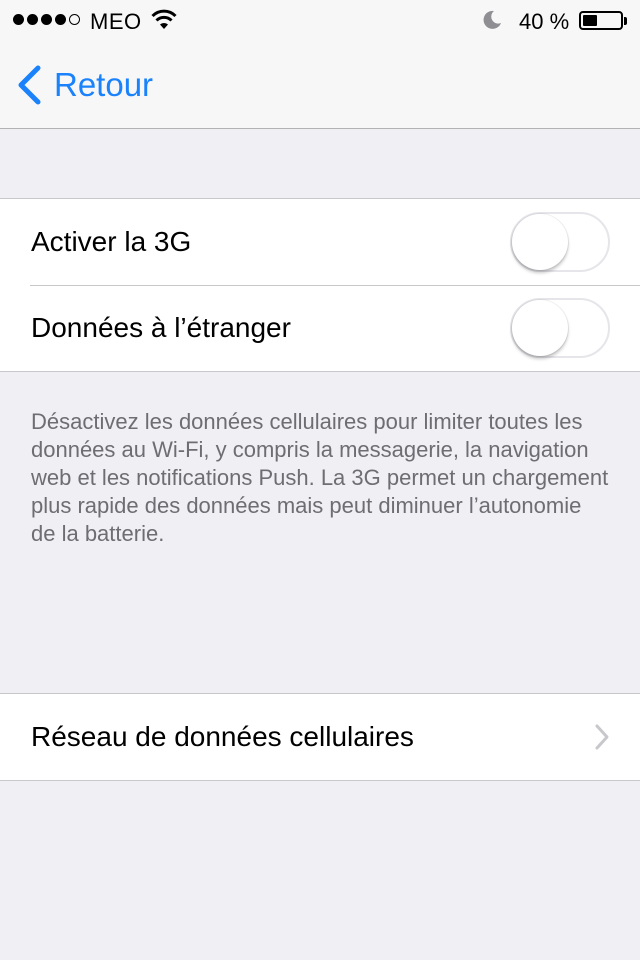 The image size is (640, 960). I want to click on chevron-left-icon, so click(29, 85).